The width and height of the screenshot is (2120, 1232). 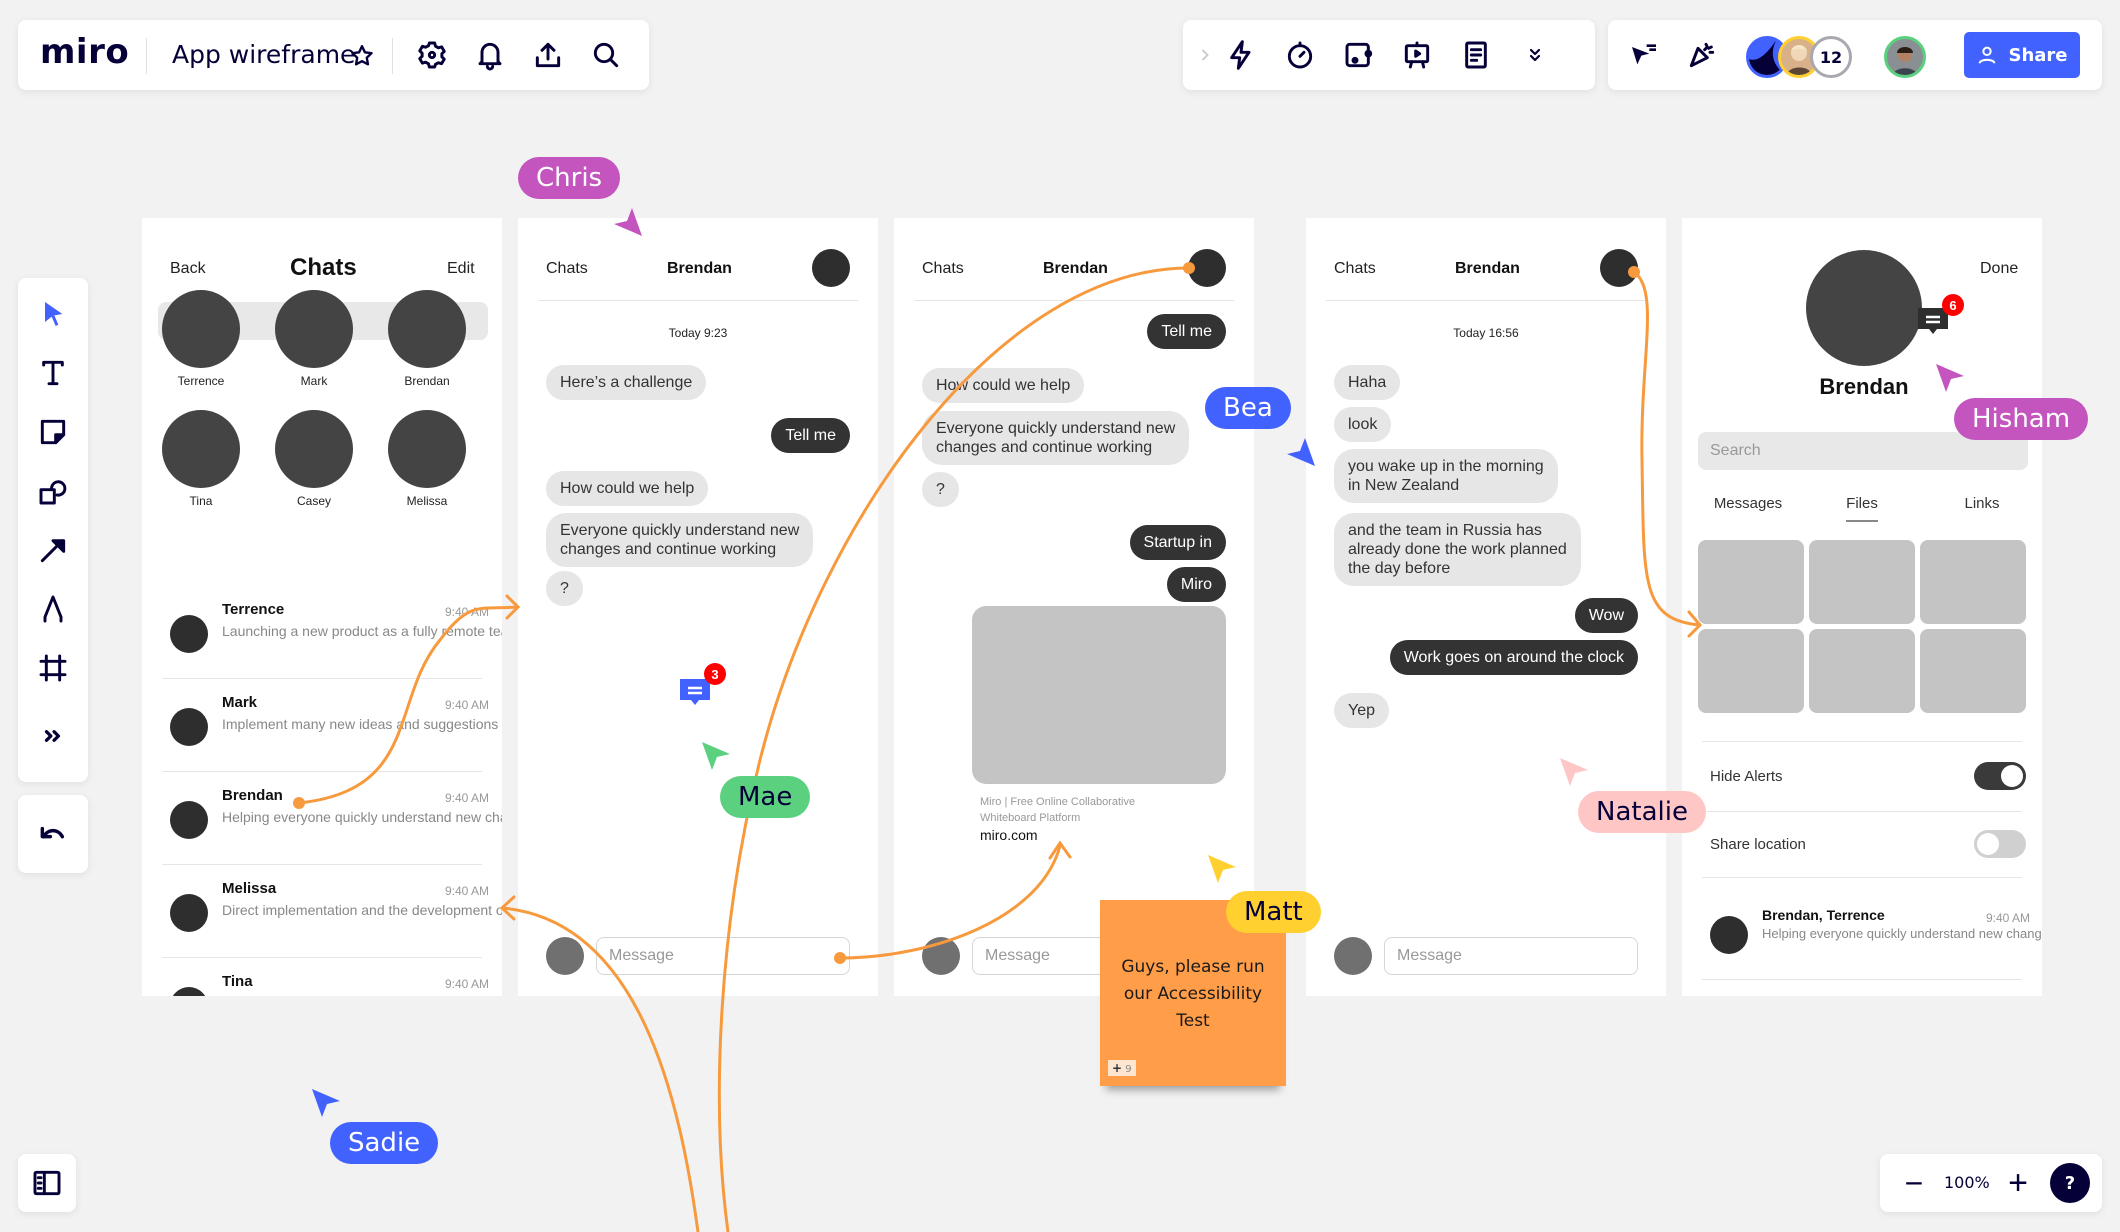 I want to click on chats-title: Chats, so click(x=323, y=267).